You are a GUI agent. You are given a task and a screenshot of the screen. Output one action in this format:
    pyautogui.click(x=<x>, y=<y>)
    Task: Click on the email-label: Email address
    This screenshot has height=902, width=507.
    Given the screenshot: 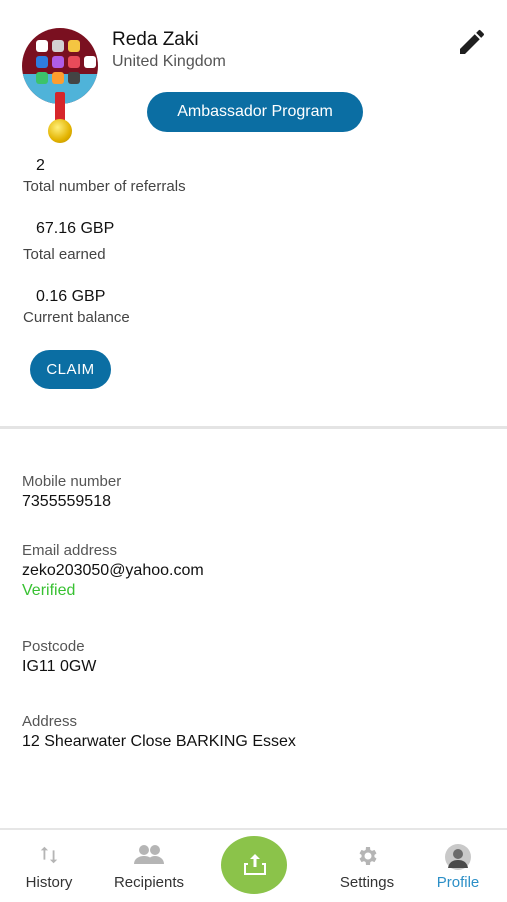 What is the action you would take?
    pyautogui.click(x=70, y=550)
    